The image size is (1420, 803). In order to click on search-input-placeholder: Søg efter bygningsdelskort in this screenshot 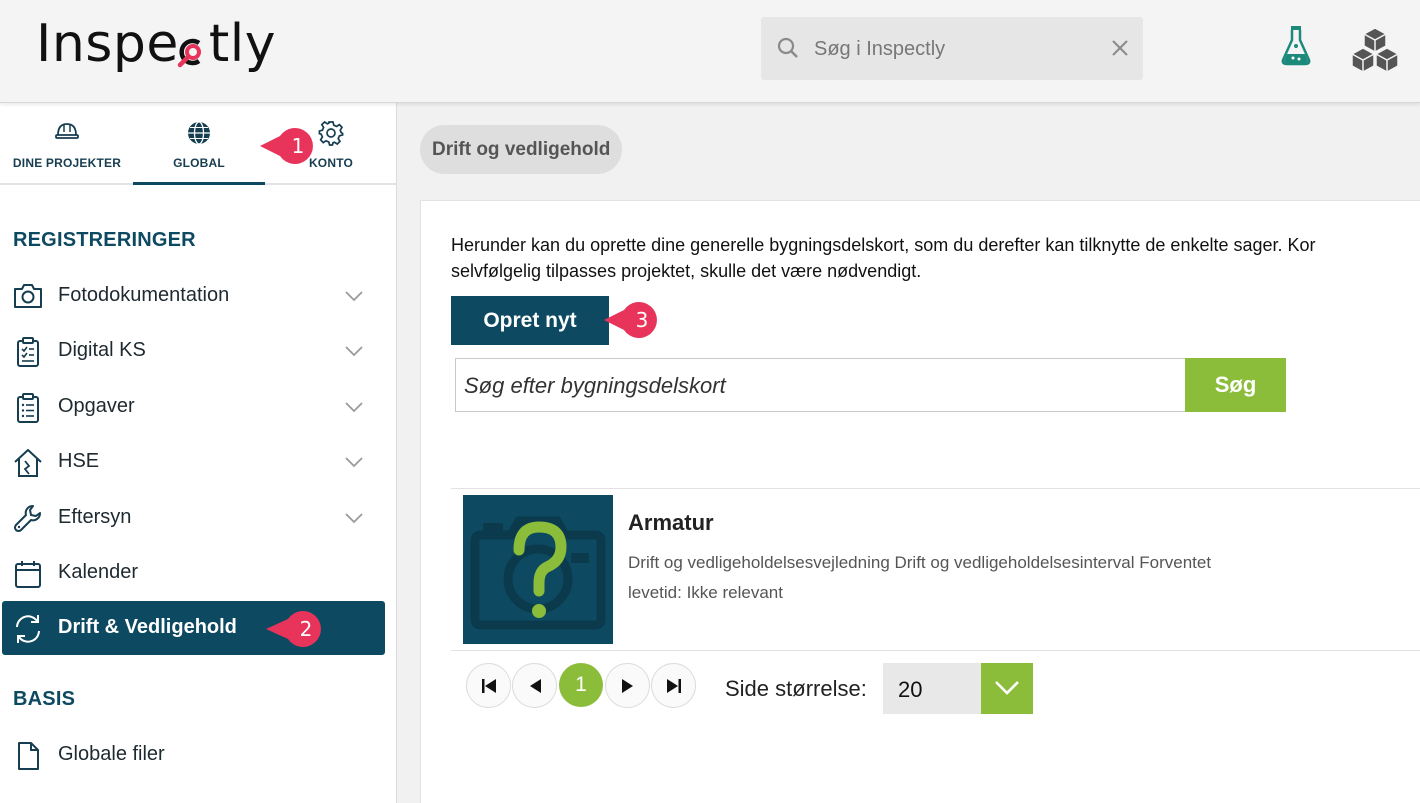, I will do `click(595, 385)`.